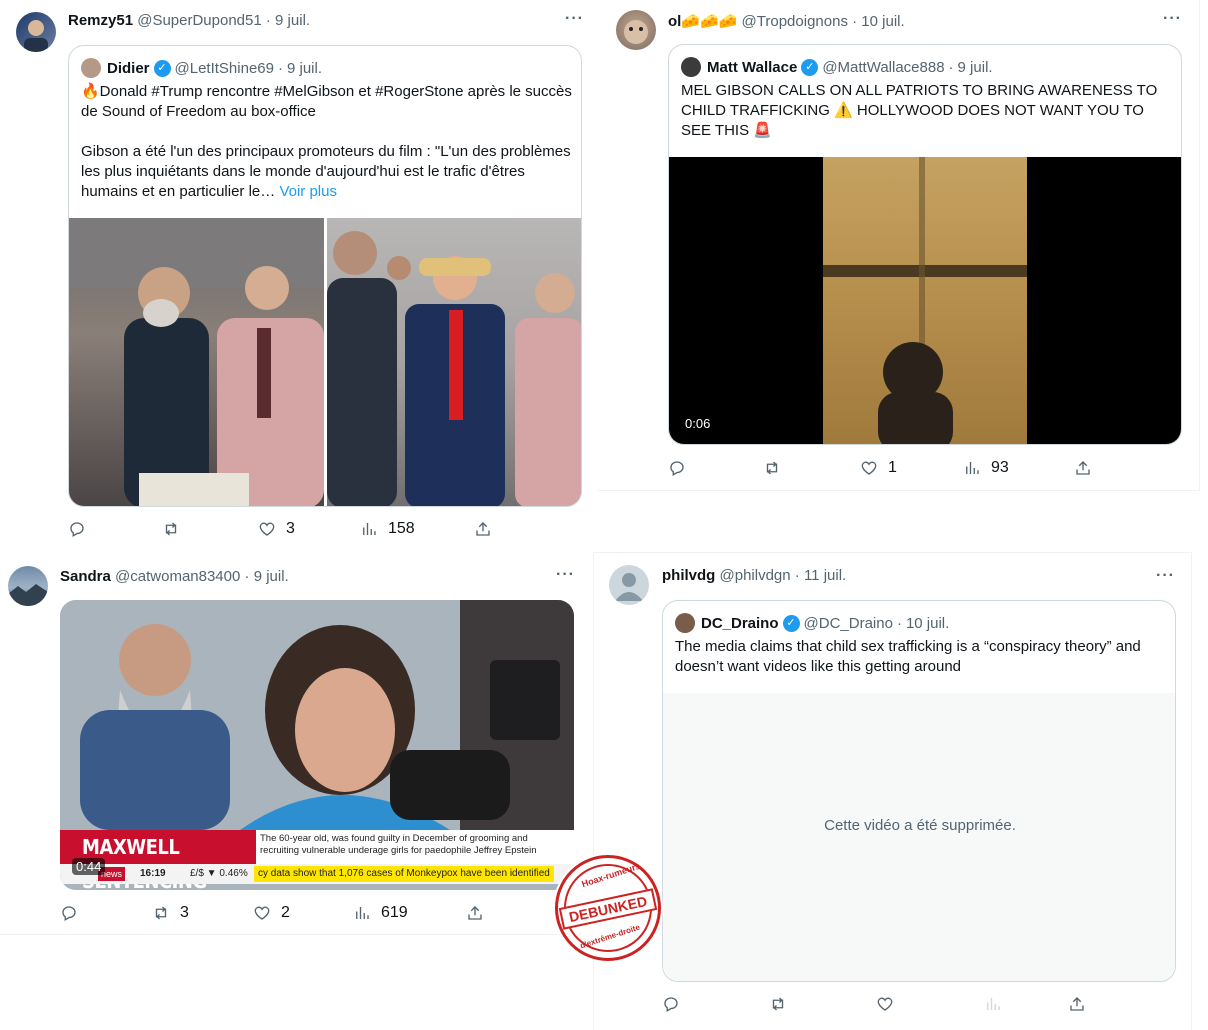  I want to click on photo-gibson-stone, so click(196, 362).